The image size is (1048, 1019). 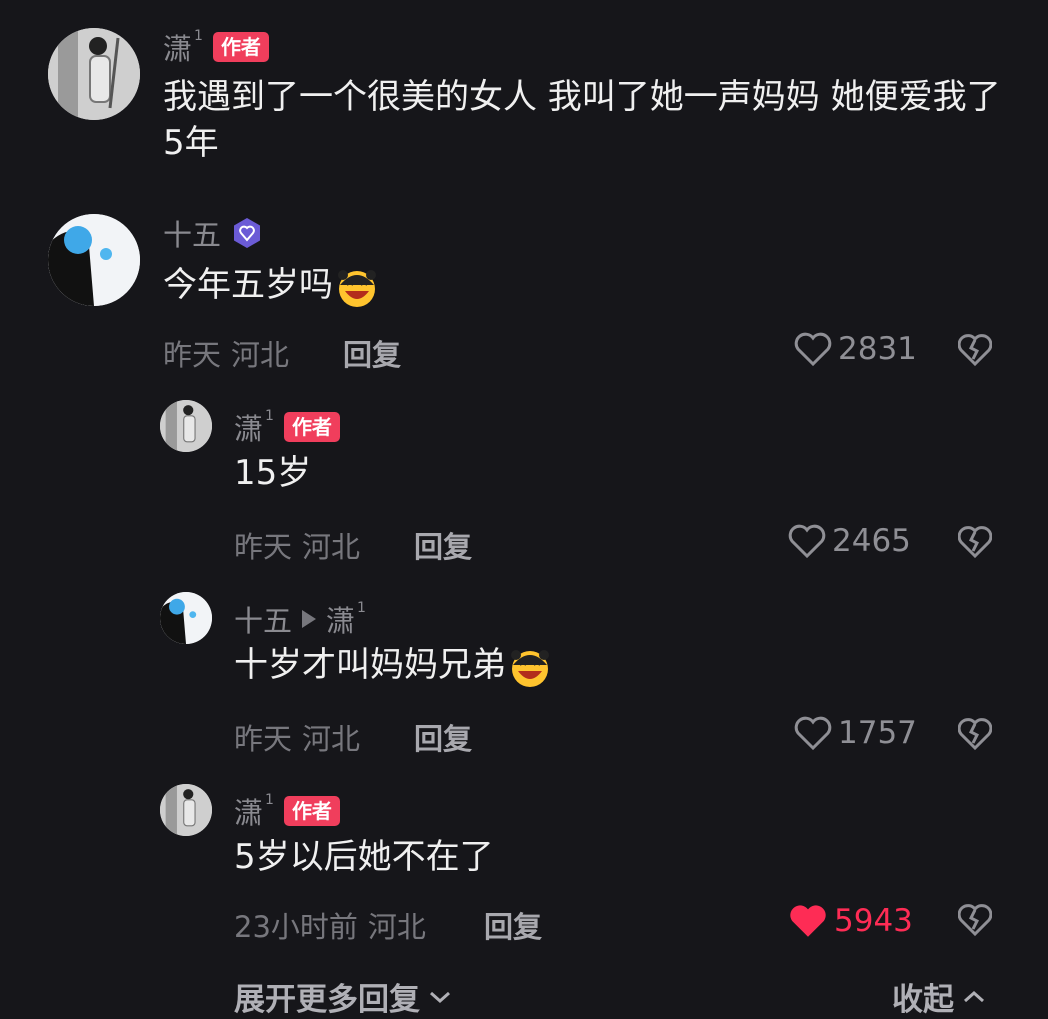 What do you see at coordinates (327, 1000) in the screenshot?
I see `expand-label: 展开更多回复` at bounding box center [327, 1000].